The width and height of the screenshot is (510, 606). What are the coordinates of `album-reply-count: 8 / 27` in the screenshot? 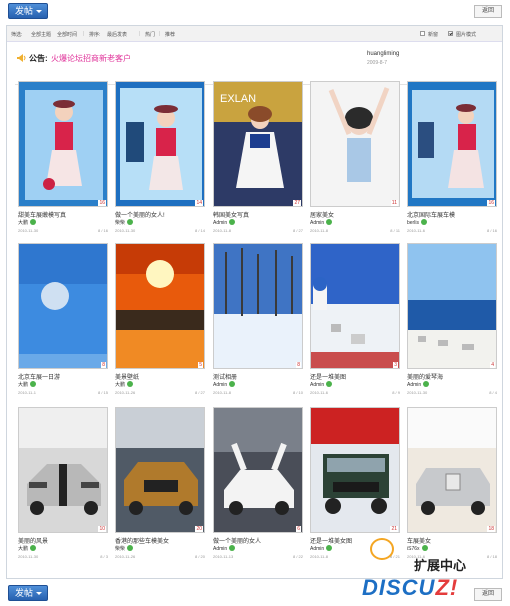 It's located at (199, 392).